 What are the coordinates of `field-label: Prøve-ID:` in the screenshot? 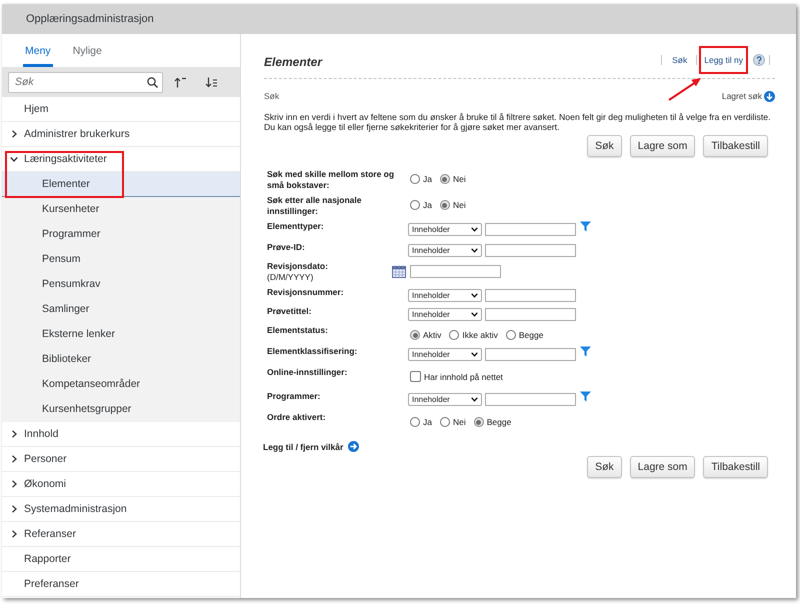 It's located at (286, 247).